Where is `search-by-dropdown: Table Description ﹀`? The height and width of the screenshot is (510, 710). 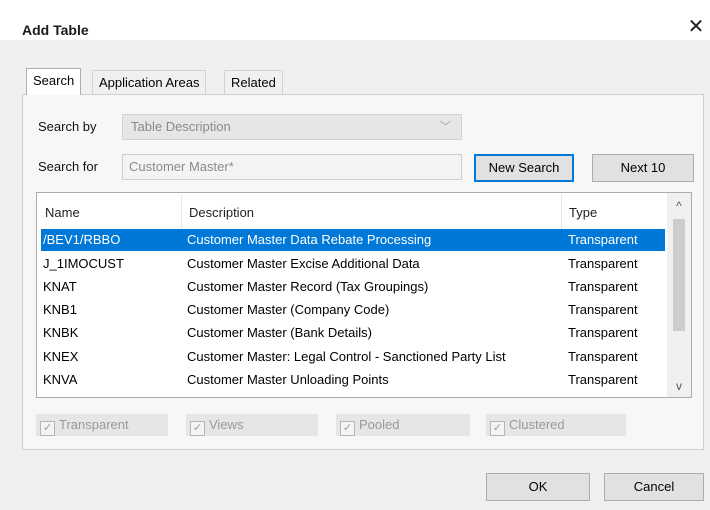
search-by-dropdown: Table Description ﹀ is located at coordinates (292, 127).